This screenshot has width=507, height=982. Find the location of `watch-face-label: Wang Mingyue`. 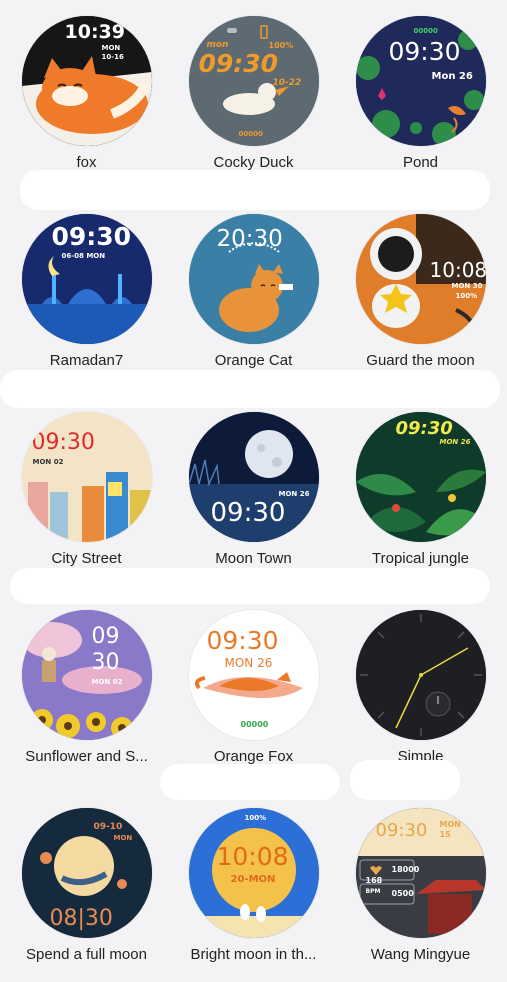

watch-face-label: Wang Mingyue is located at coordinates (420, 954).